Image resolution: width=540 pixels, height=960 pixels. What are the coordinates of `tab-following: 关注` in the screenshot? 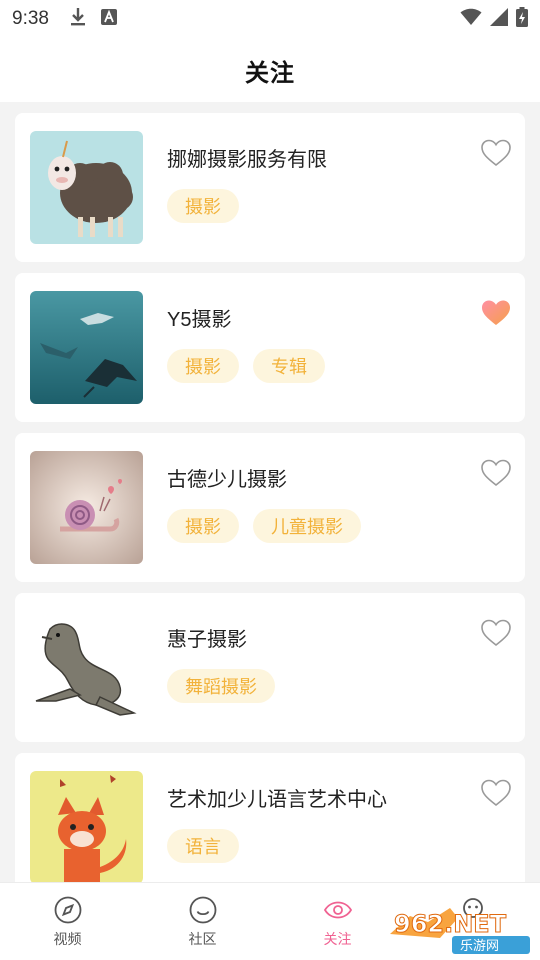 It's located at (337, 921).